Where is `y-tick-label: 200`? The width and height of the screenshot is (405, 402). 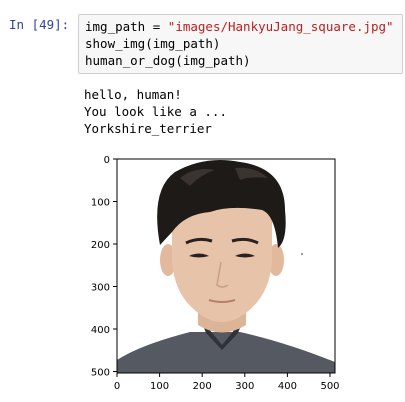
y-tick-label: 200 is located at coordinates (100, 245).